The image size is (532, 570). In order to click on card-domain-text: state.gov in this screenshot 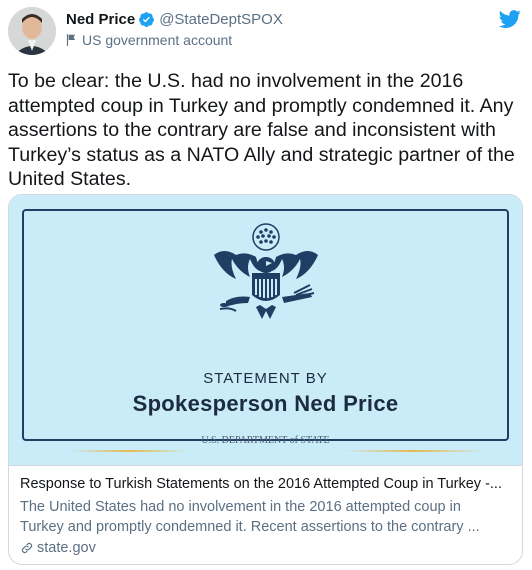, I will do `click(66, 548)`.